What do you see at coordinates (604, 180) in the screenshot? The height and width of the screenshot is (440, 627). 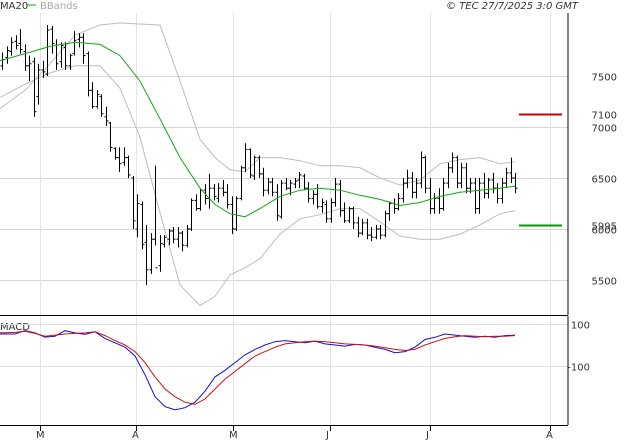 I see `price-y-tick-label: 6500` at bounding box center [604, 180].